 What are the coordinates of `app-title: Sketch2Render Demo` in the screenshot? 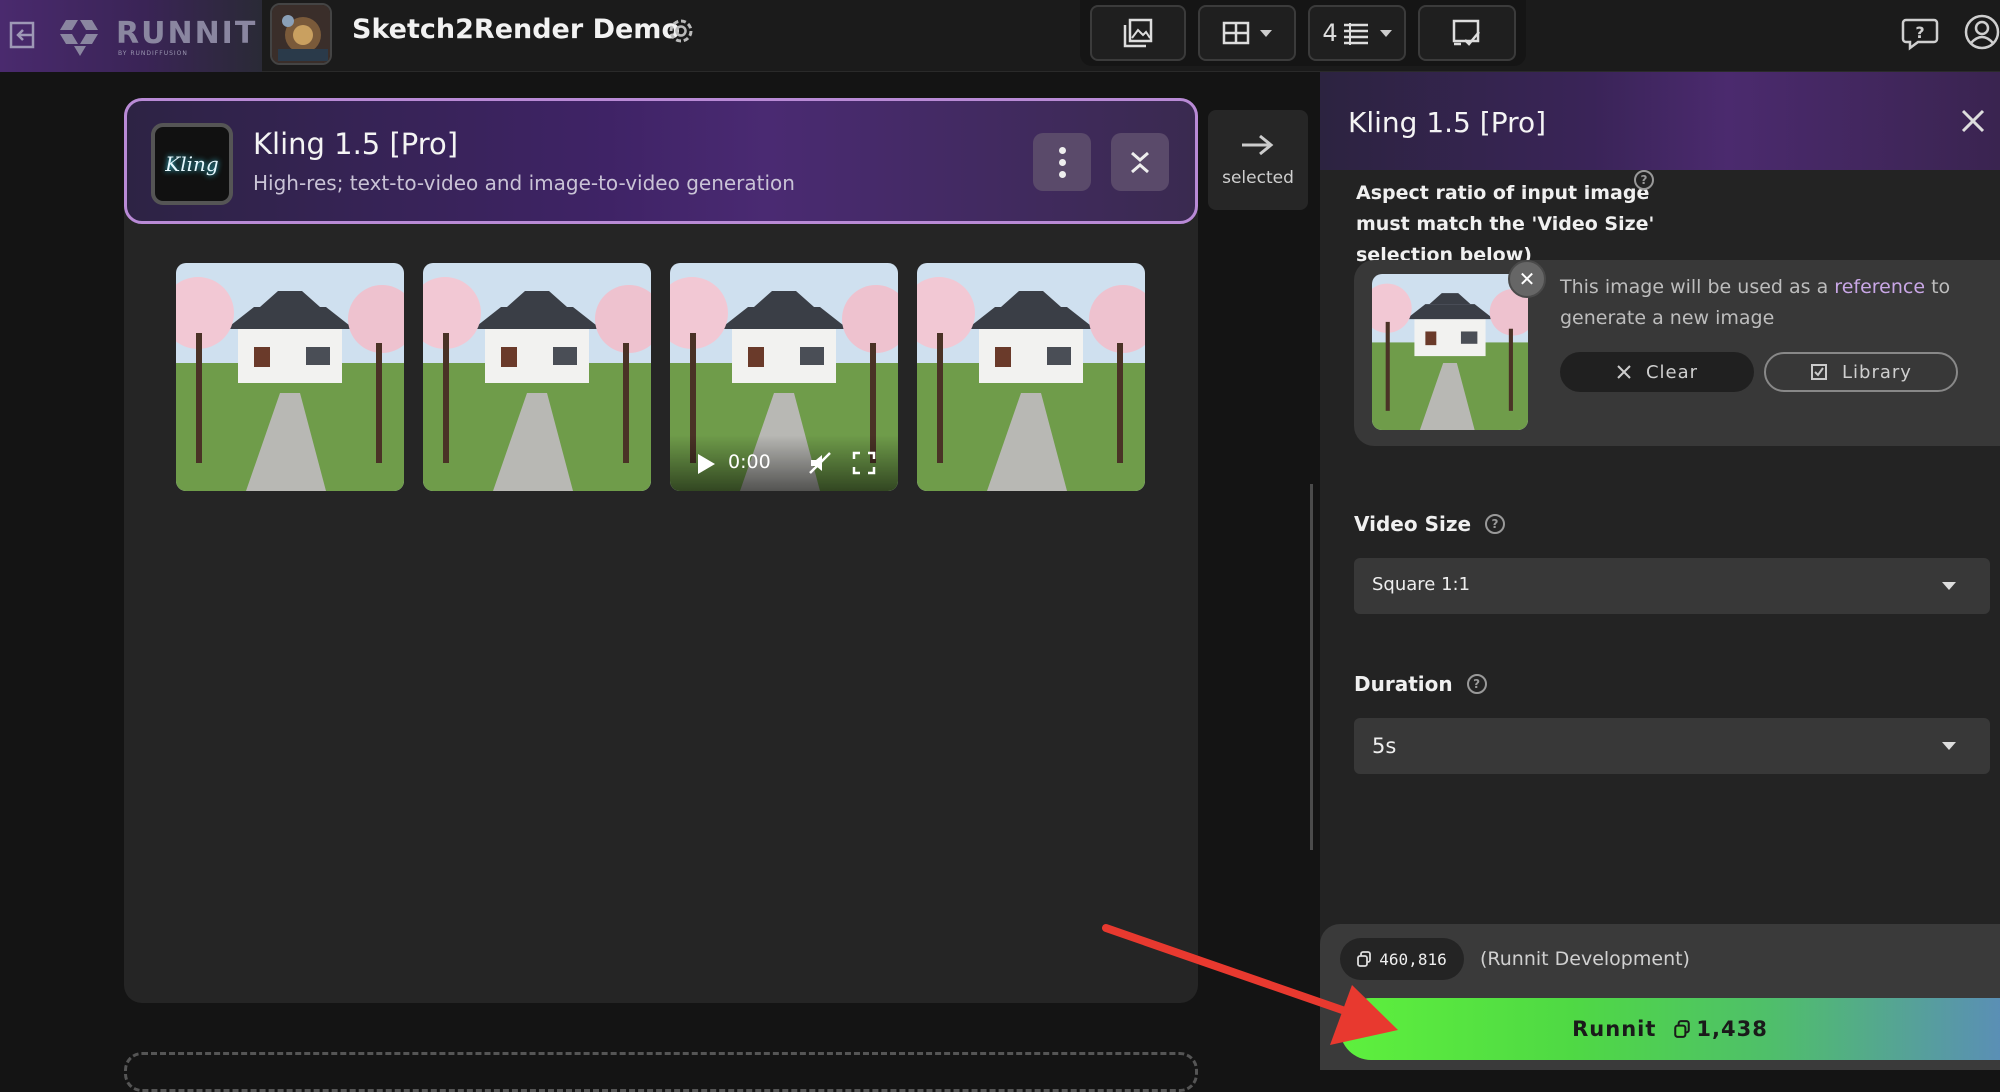 It's located at (516, 29).